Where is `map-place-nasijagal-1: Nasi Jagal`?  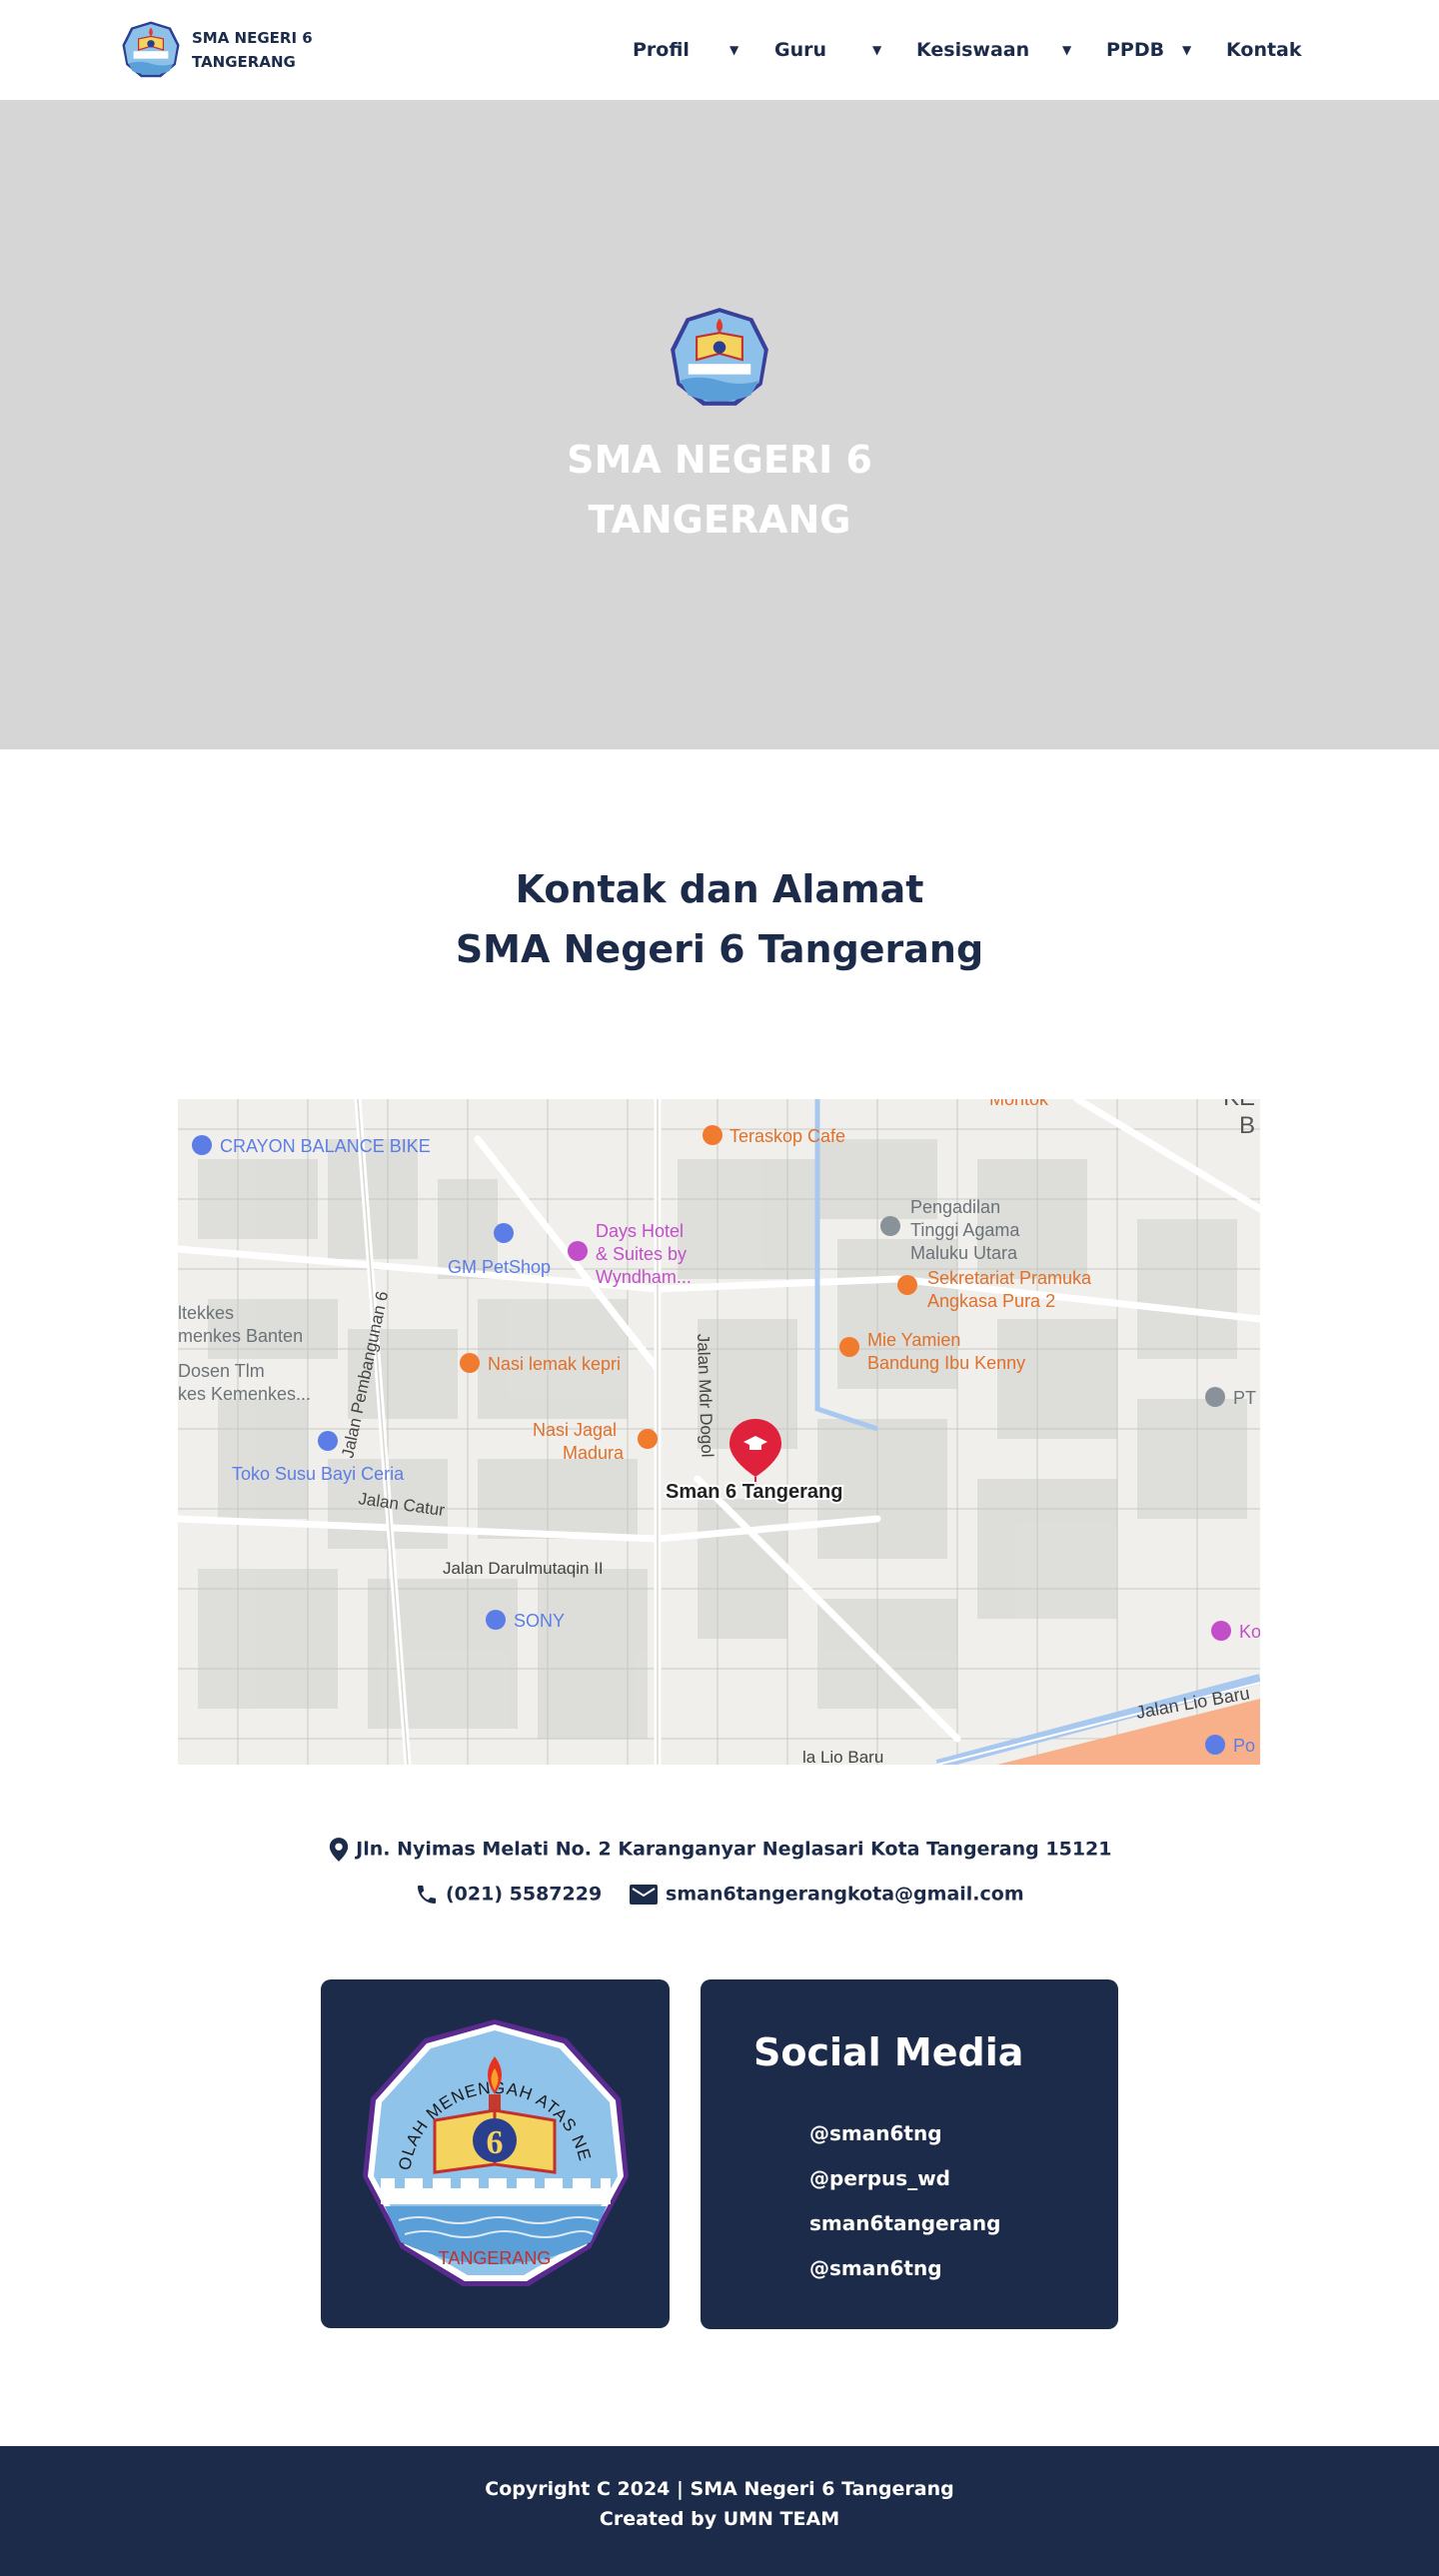 map-place-nasijagal-1: Nasi Jagal is located at coordinates (575, 1430).